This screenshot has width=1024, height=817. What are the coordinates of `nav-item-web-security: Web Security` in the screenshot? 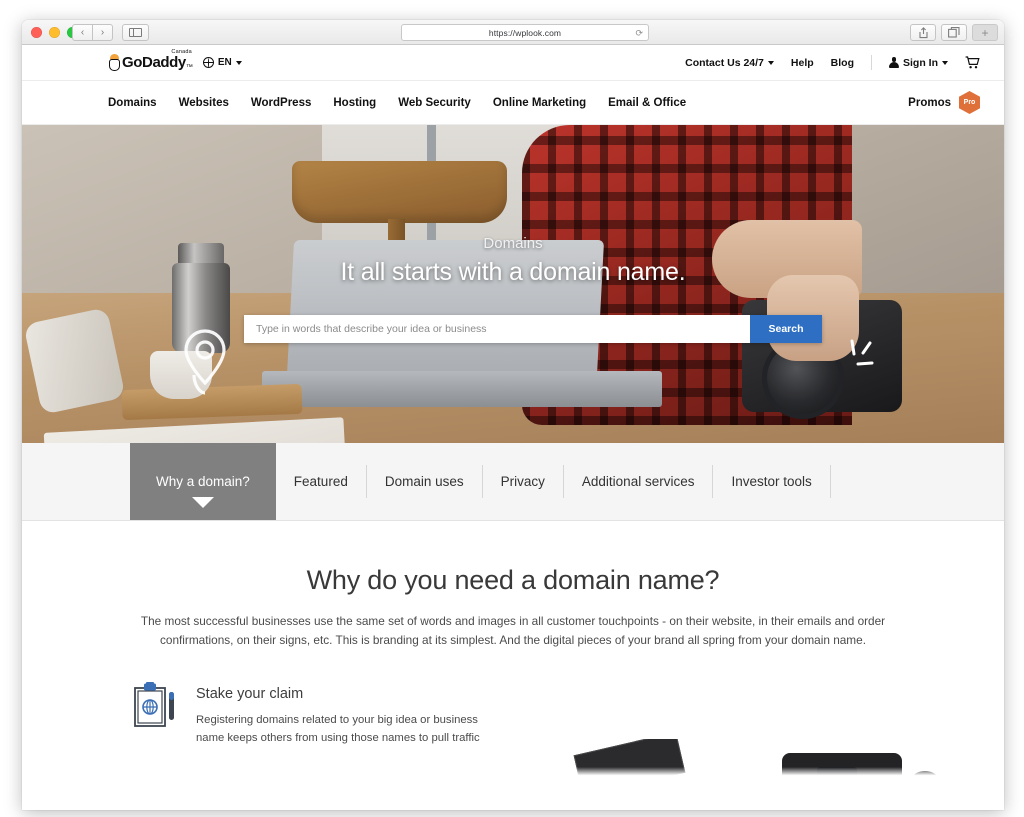 It's located at (434, 103).